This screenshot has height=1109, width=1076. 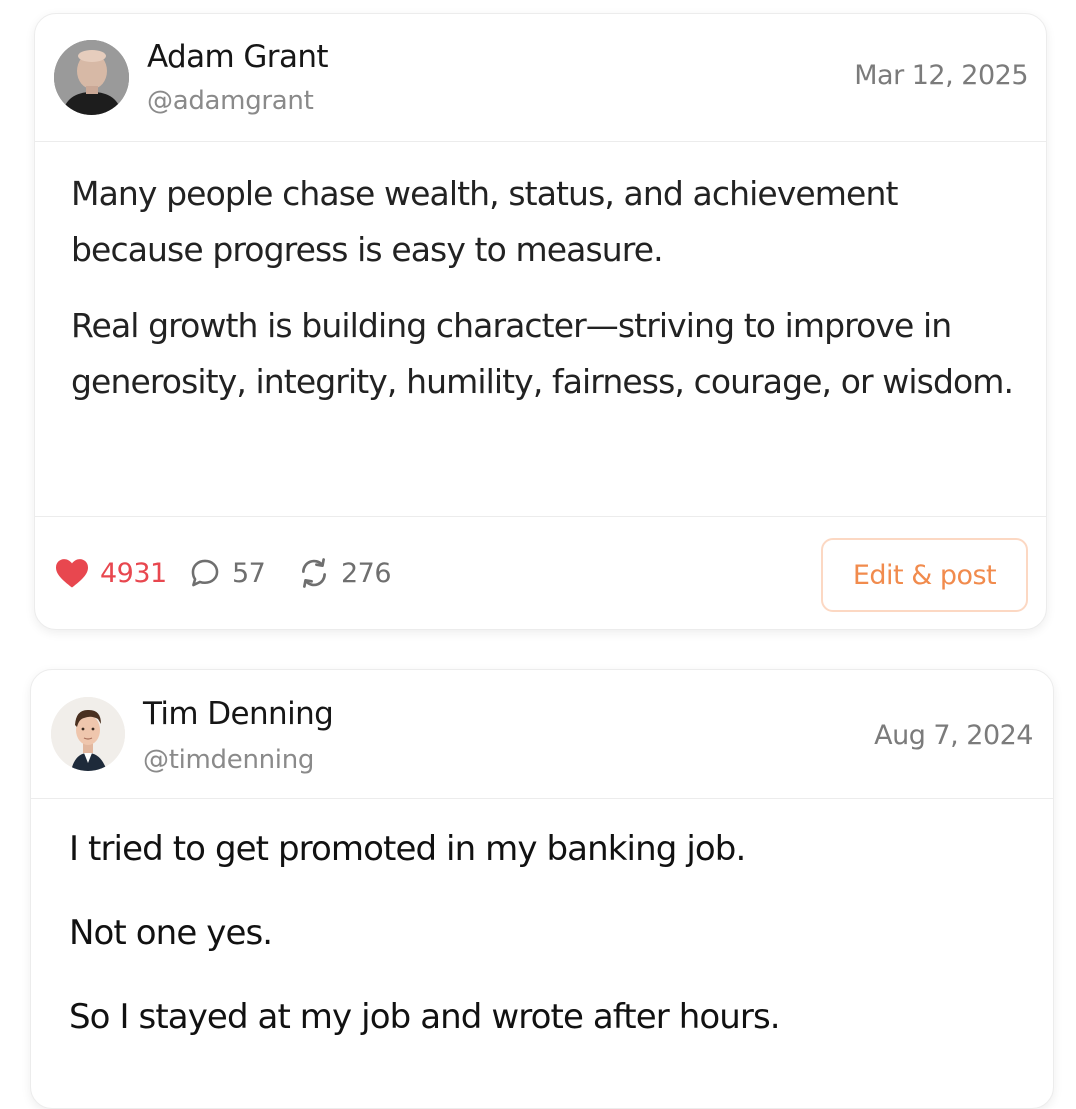 What do you see at coordinates (171, 933) in the screenshot?
I see `post-paragraph: Not one yes.` at bounding box center [171, 933].